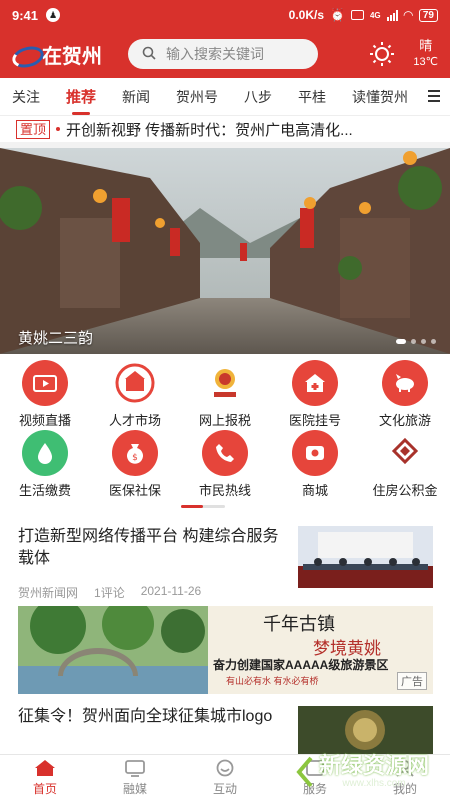  Describe the element at coordinates (197, 97) in the screenshot. I see `tab-hezhou-hao: 贺州号` at that location.